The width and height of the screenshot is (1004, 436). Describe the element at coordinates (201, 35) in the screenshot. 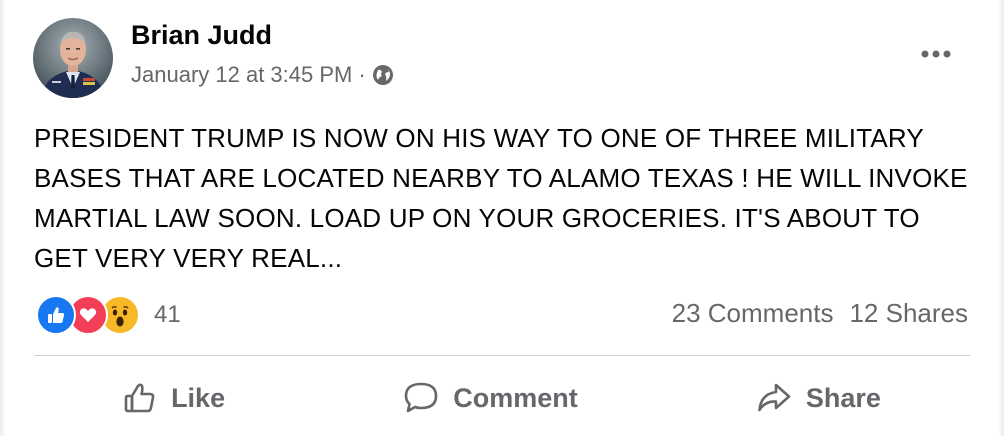

I see `author-name: Brian Judd` at that location.